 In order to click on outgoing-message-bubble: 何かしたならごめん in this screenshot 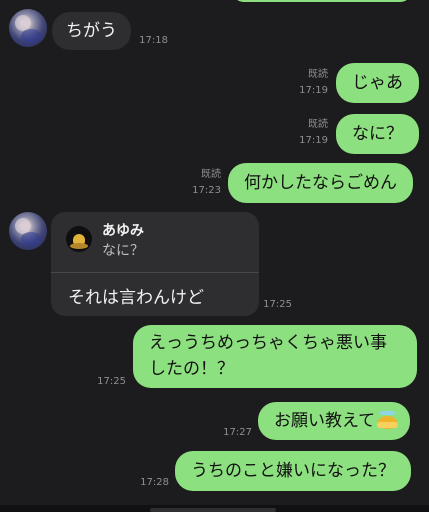, I will do `click(320, 183)`.